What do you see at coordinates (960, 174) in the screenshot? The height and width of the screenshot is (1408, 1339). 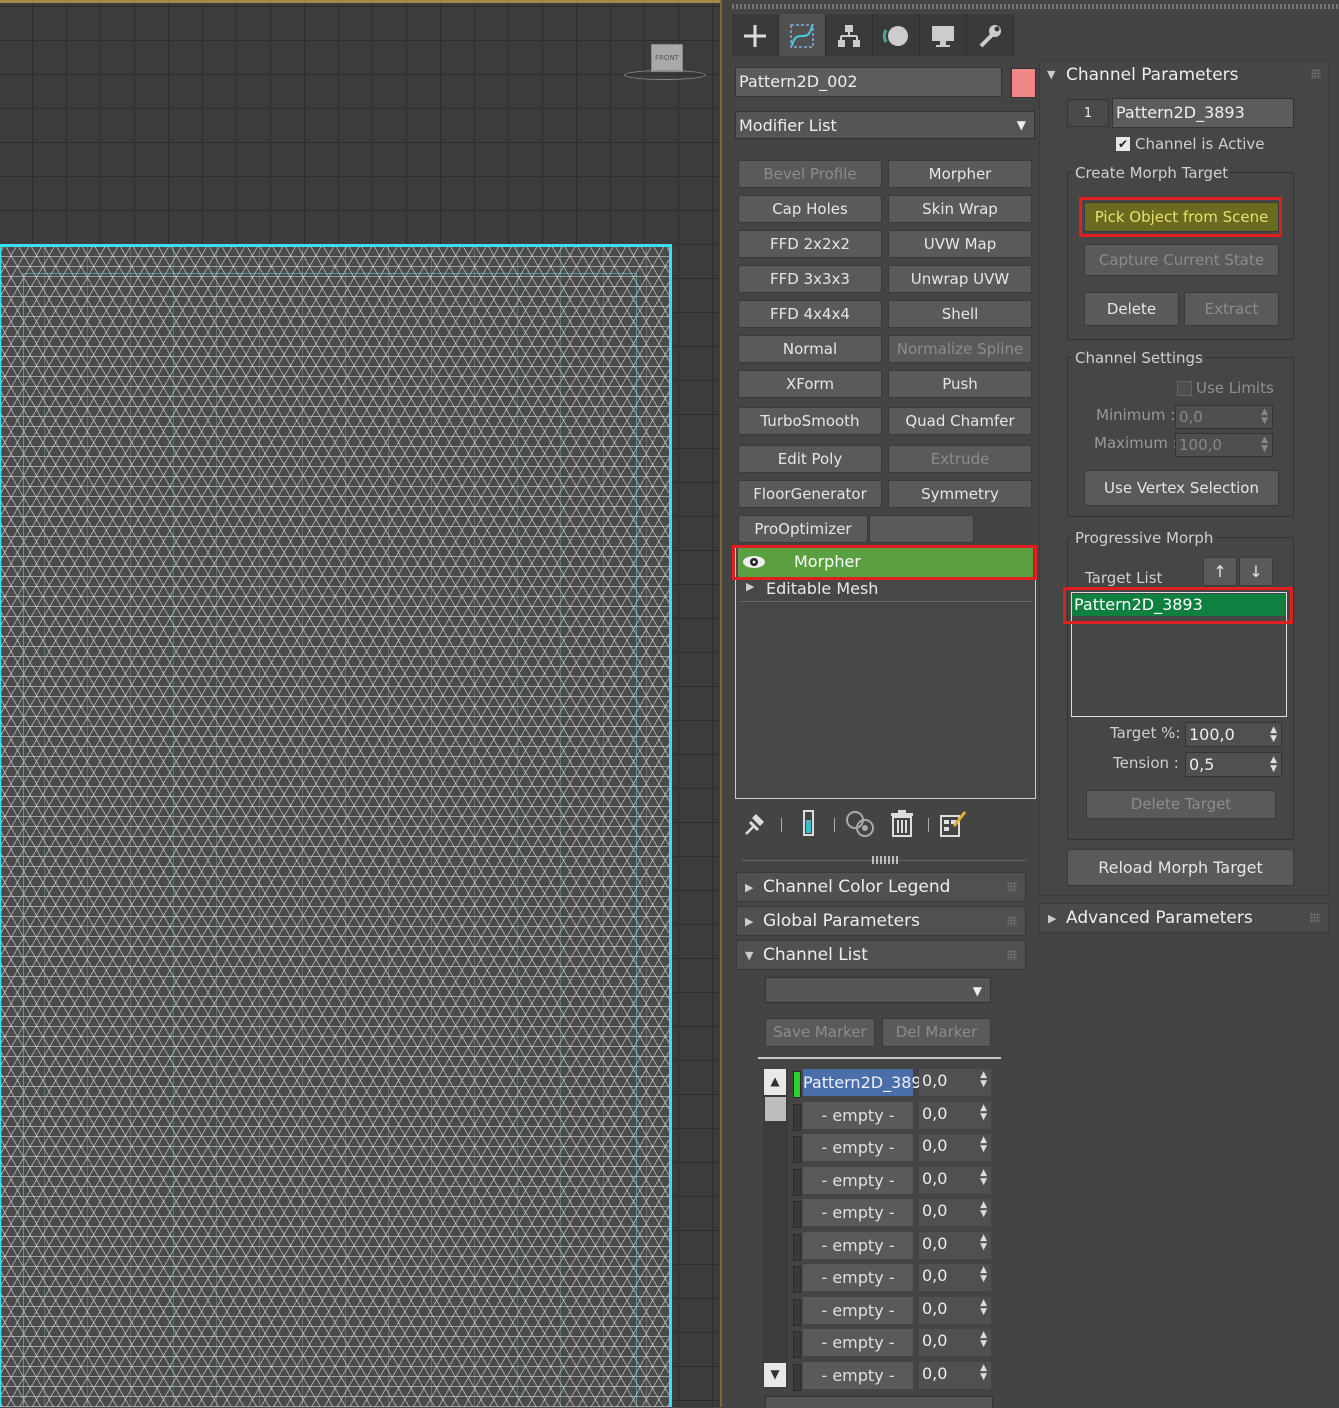 I see `mod-btn-morpher: Morpher` at bounding box center [960, 174].